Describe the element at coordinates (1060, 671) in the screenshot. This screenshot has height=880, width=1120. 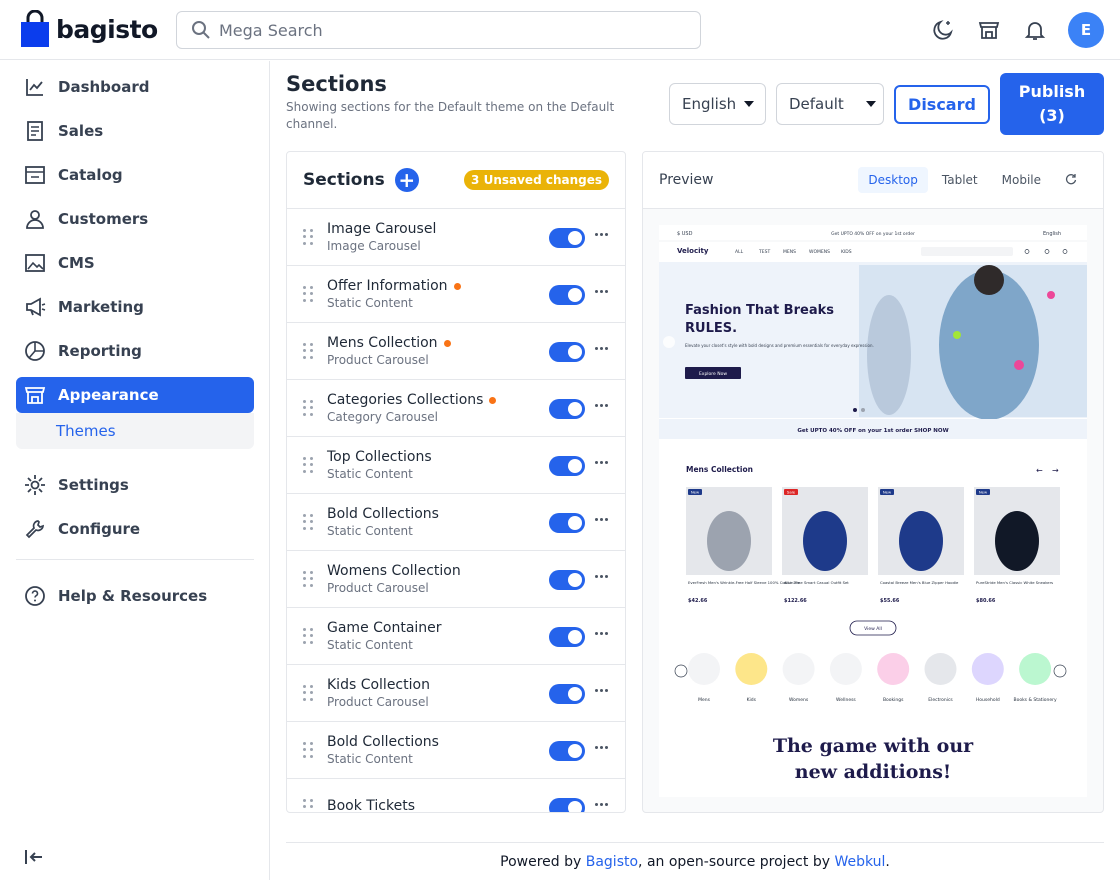
I see `category-next-arrow` at that location.